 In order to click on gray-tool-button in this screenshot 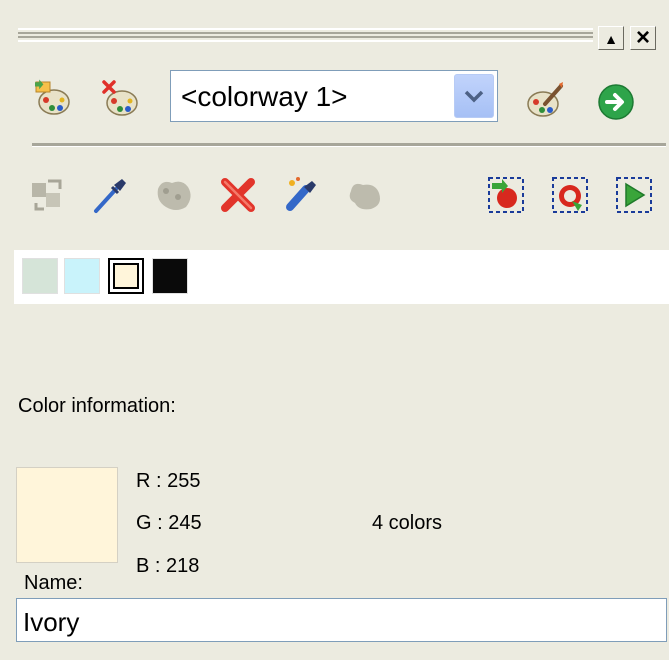, I will do `click(172, 195)`.